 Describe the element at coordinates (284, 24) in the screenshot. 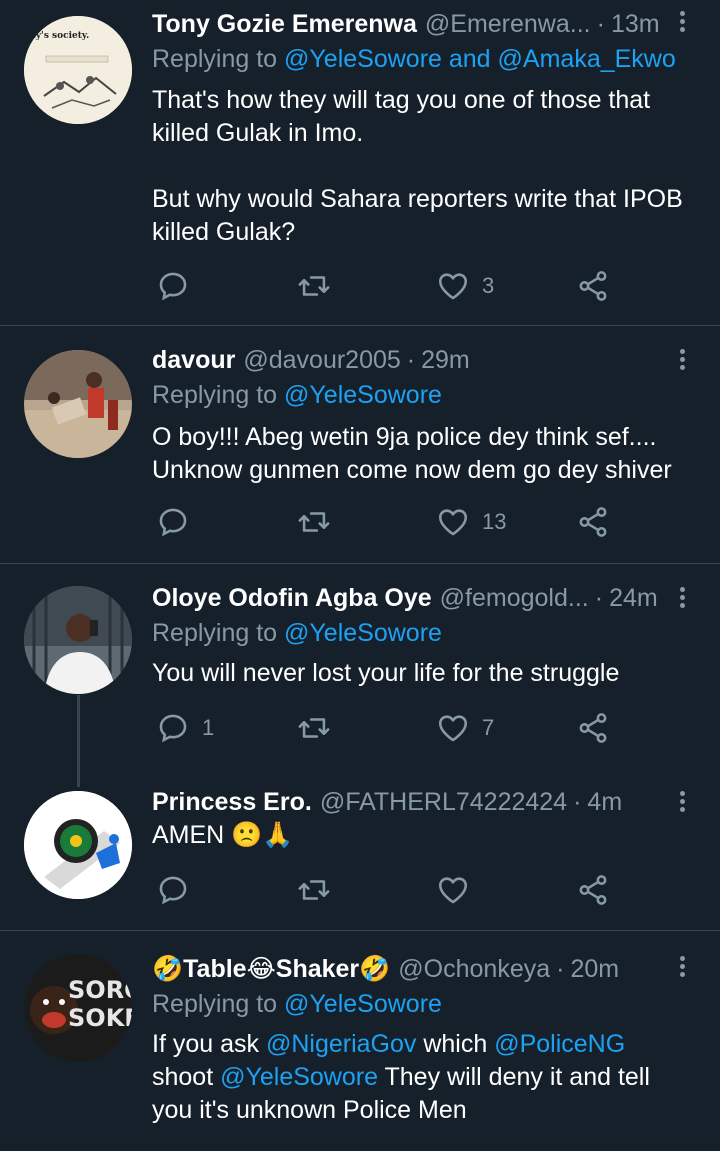

I see `display-name: Tony Gozie Emerenwa` at that location.